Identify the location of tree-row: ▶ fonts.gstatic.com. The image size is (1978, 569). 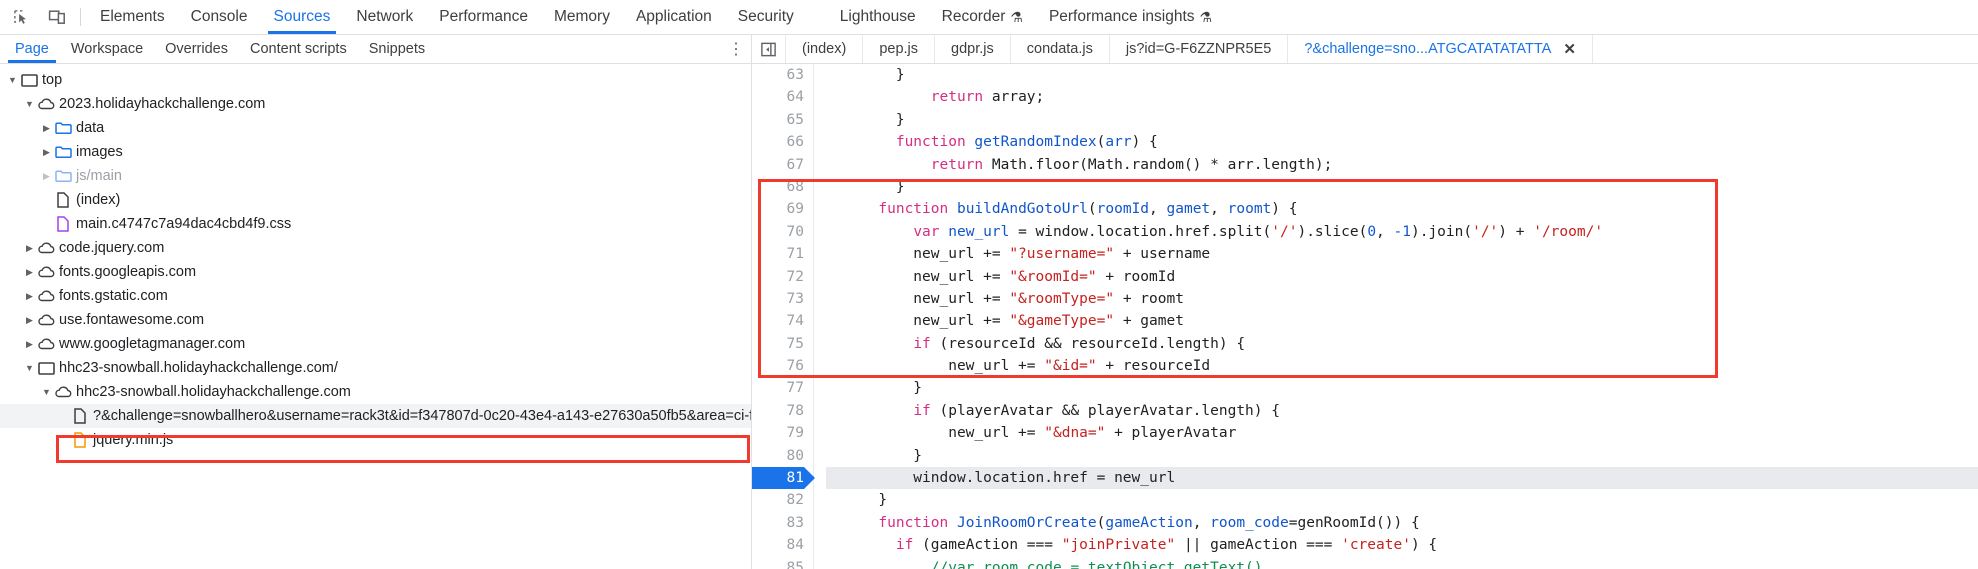
(375, 296).